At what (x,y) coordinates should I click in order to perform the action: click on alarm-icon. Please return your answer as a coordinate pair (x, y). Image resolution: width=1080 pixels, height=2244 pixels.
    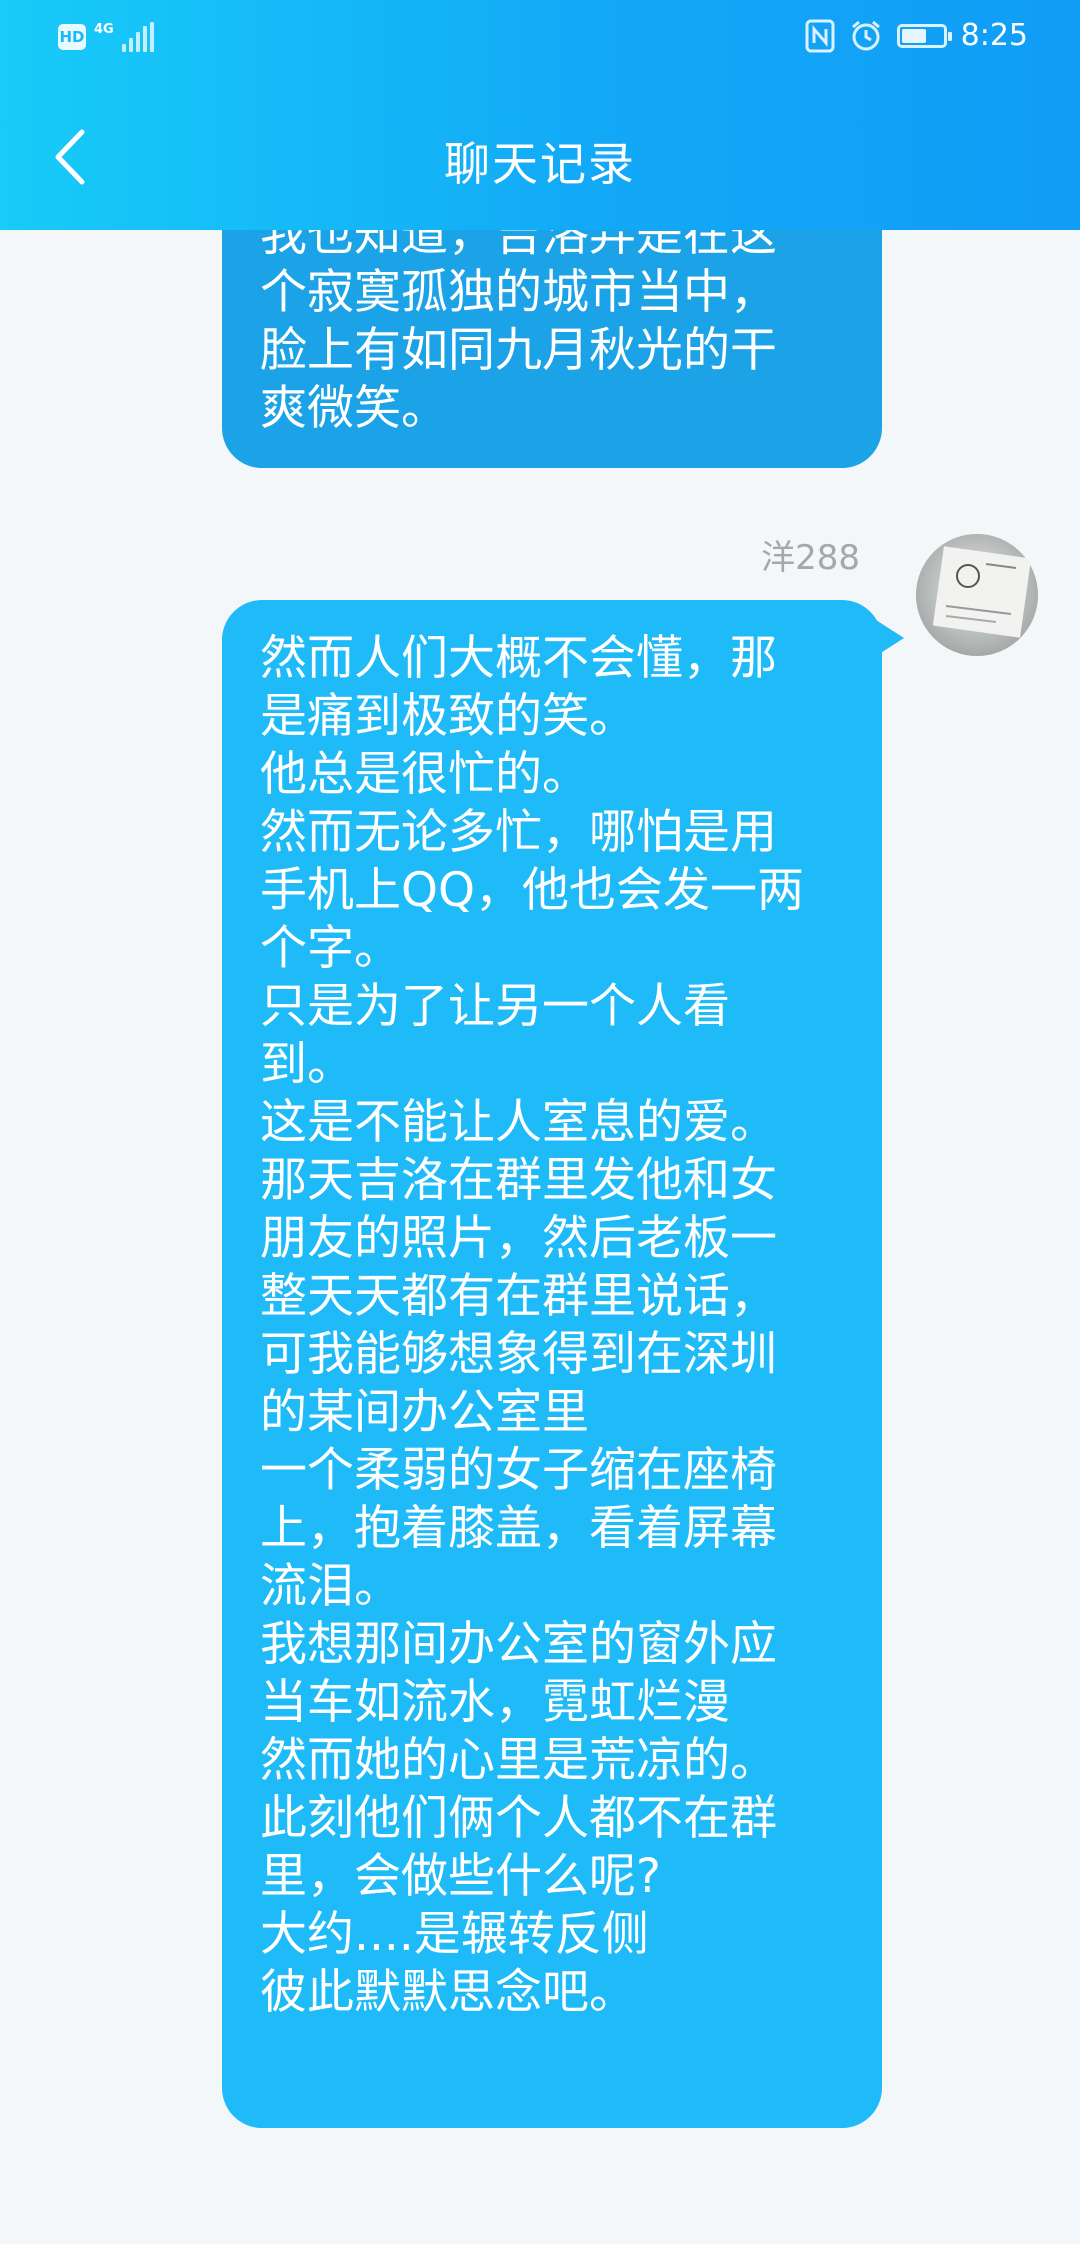
    Looking at the image, I should click on (865, 35).